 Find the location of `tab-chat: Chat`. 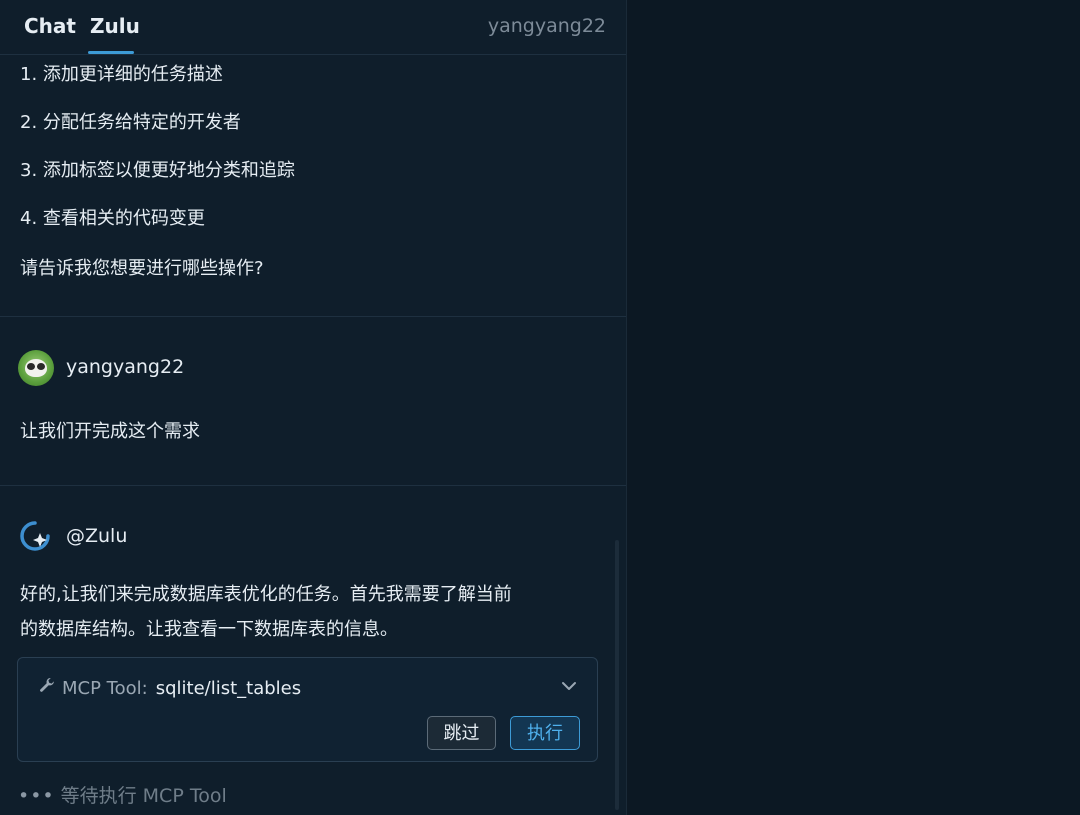

tab-chat: Chat is located at coordinates (50, 26).